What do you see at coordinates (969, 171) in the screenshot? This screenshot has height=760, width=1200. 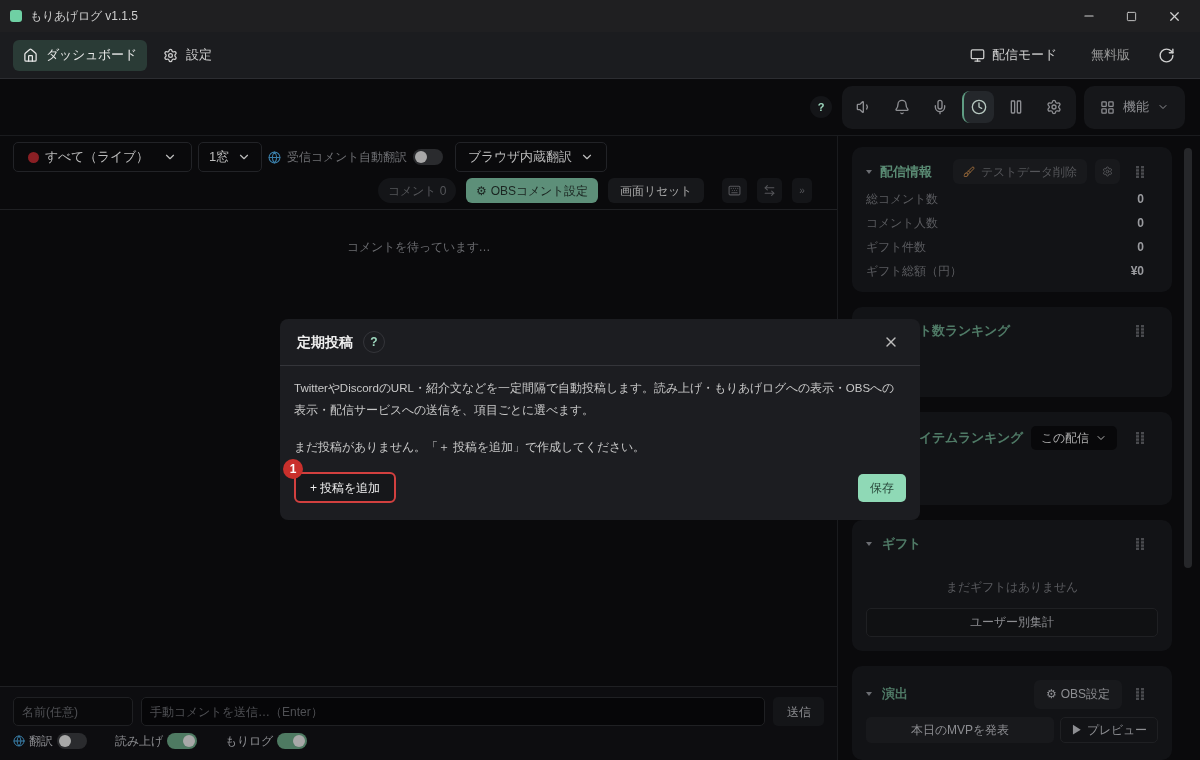 I see `broom-icon` at bounding box center [969, 171].